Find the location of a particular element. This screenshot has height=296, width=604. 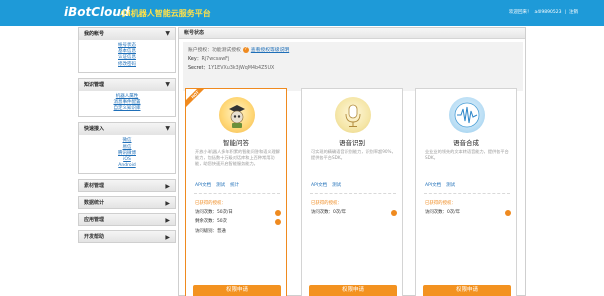

user-bar: 欢迎回来！ a4l9890523 | 注销 is located at coordinates (542, 12).